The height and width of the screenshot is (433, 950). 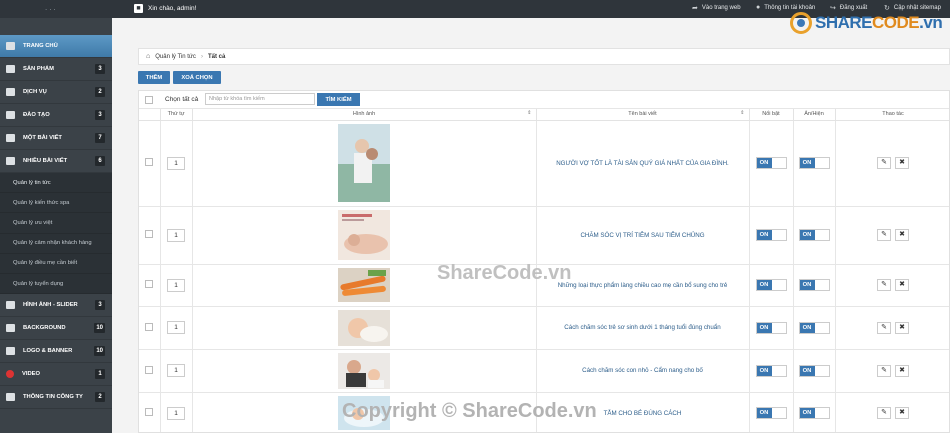 I want to click on col-image-label: Hình ảnh, so click(x=364, y=114).